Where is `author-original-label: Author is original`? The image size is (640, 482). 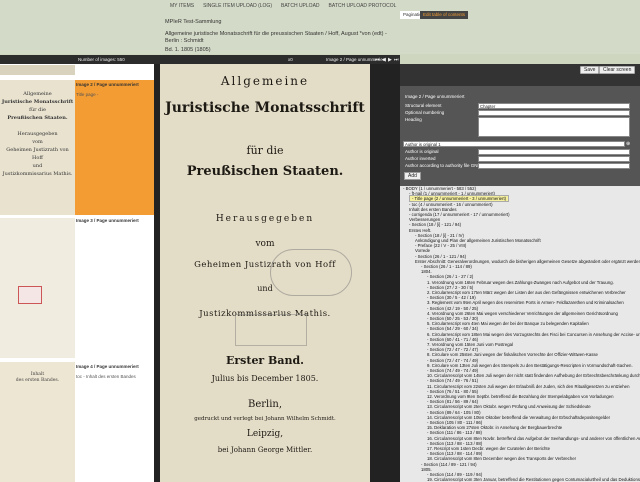
author-original-label: Author is original is located at coordinates (422, 151).